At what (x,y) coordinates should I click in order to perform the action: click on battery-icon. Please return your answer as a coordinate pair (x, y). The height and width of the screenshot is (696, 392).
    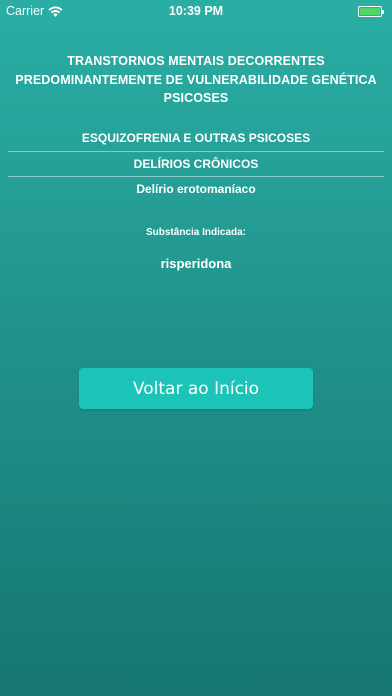
    Looking at the image, I should click on (371, 11).